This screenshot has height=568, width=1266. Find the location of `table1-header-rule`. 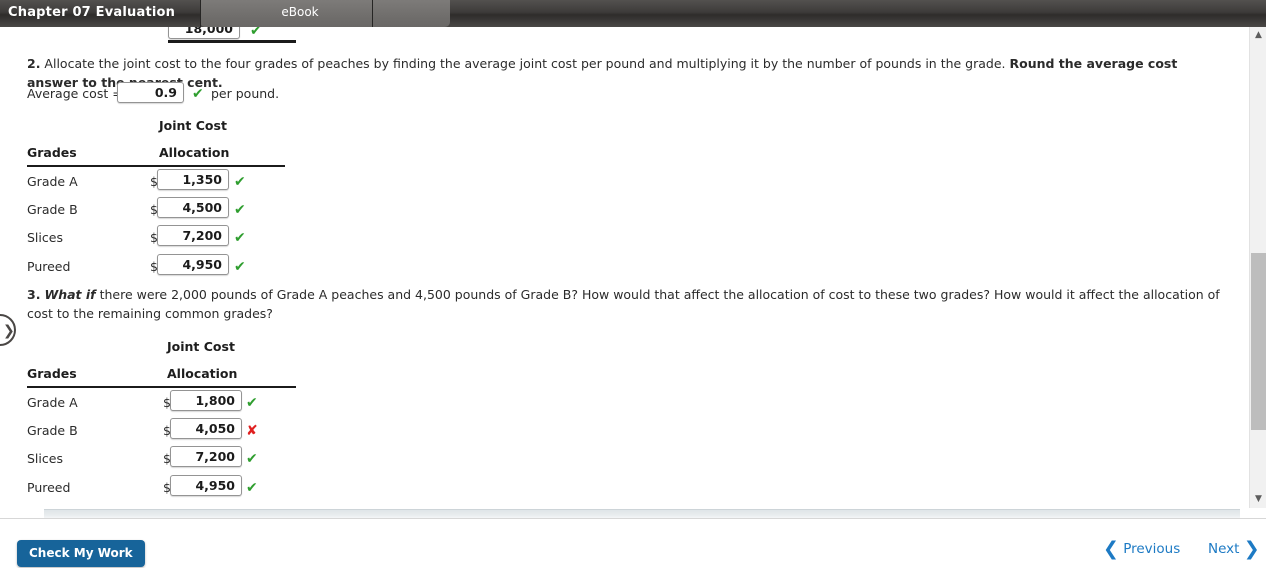

table1-header-rule is located at coordinates (156, 166).